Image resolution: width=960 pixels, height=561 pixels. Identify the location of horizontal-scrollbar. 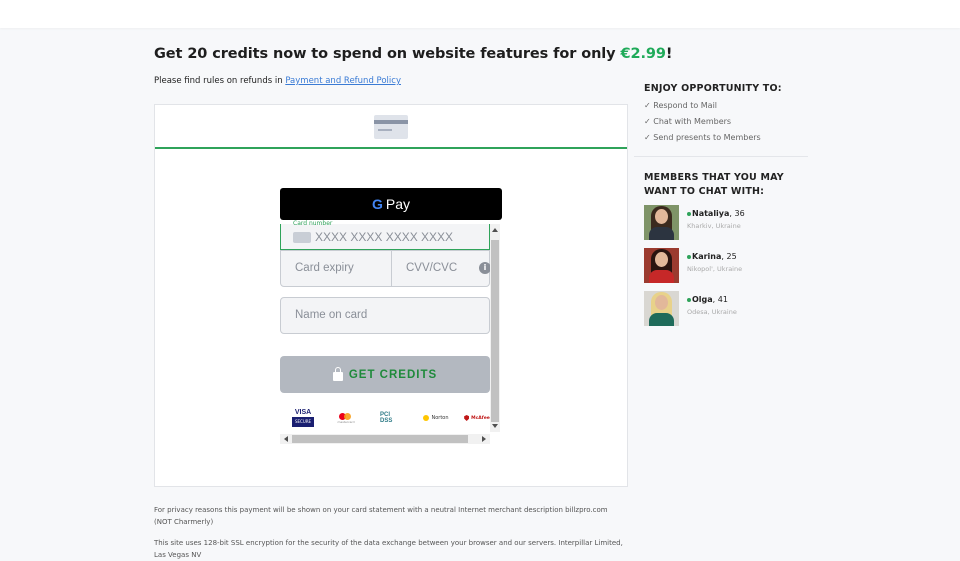
(385, 439).